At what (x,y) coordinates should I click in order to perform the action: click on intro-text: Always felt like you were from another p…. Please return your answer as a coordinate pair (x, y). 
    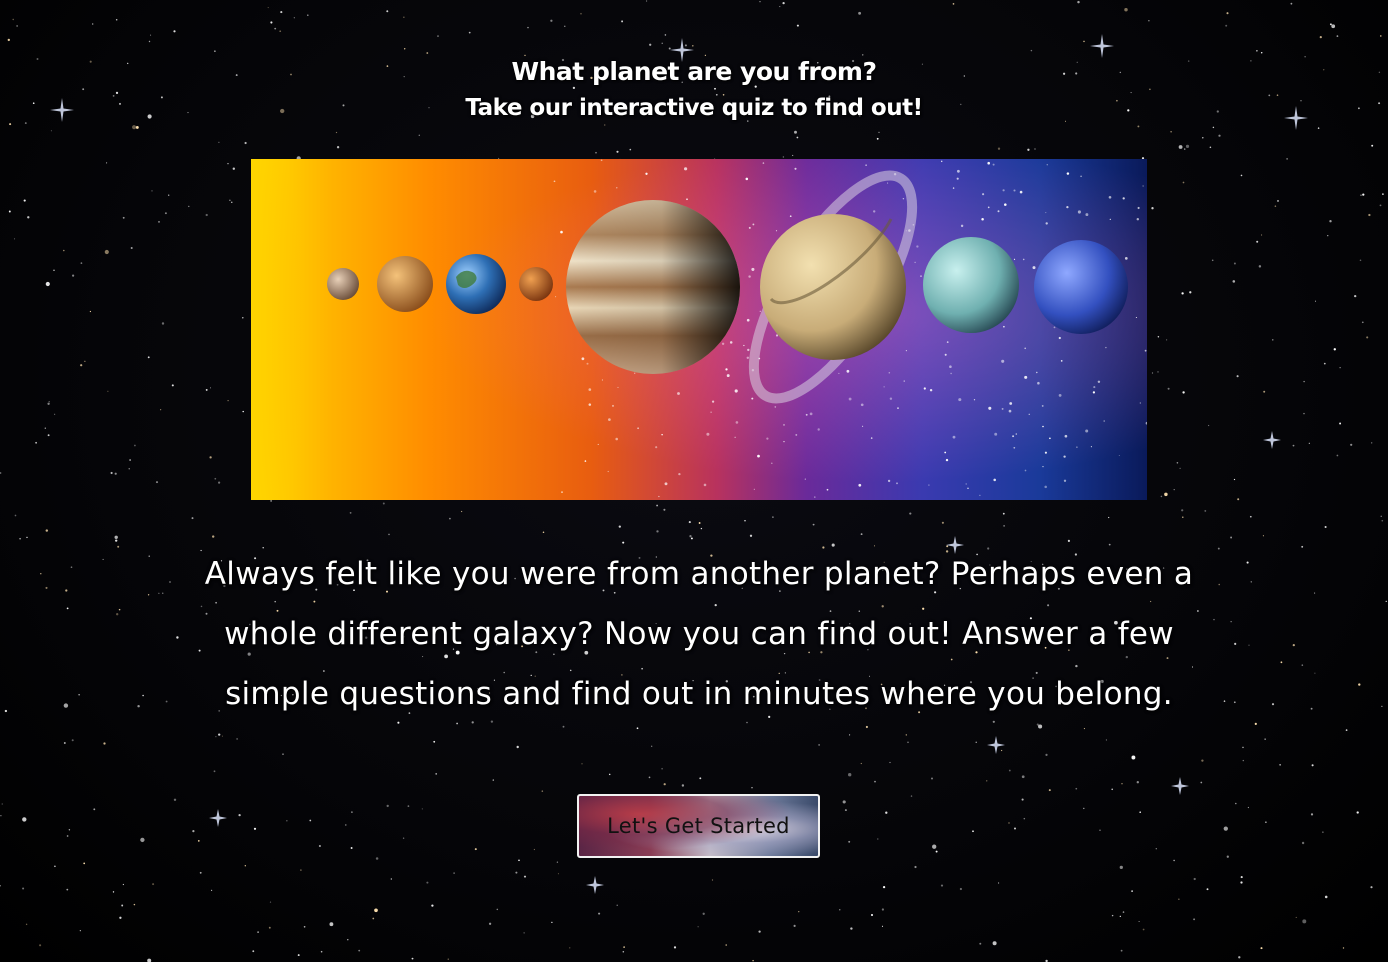
    Looking at the image, I should click on (699, 634).